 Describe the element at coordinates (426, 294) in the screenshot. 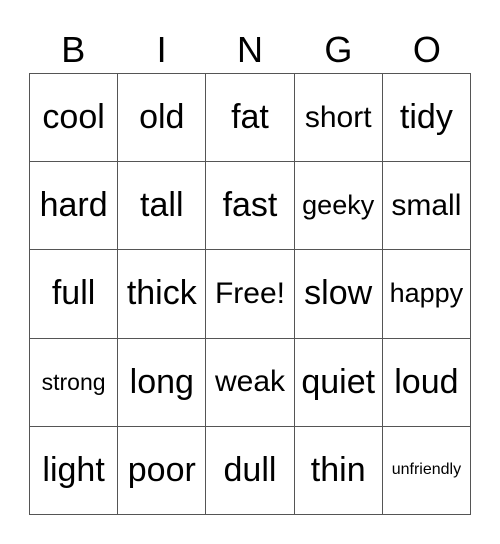

I see `bingo-cell: happy` at that location.